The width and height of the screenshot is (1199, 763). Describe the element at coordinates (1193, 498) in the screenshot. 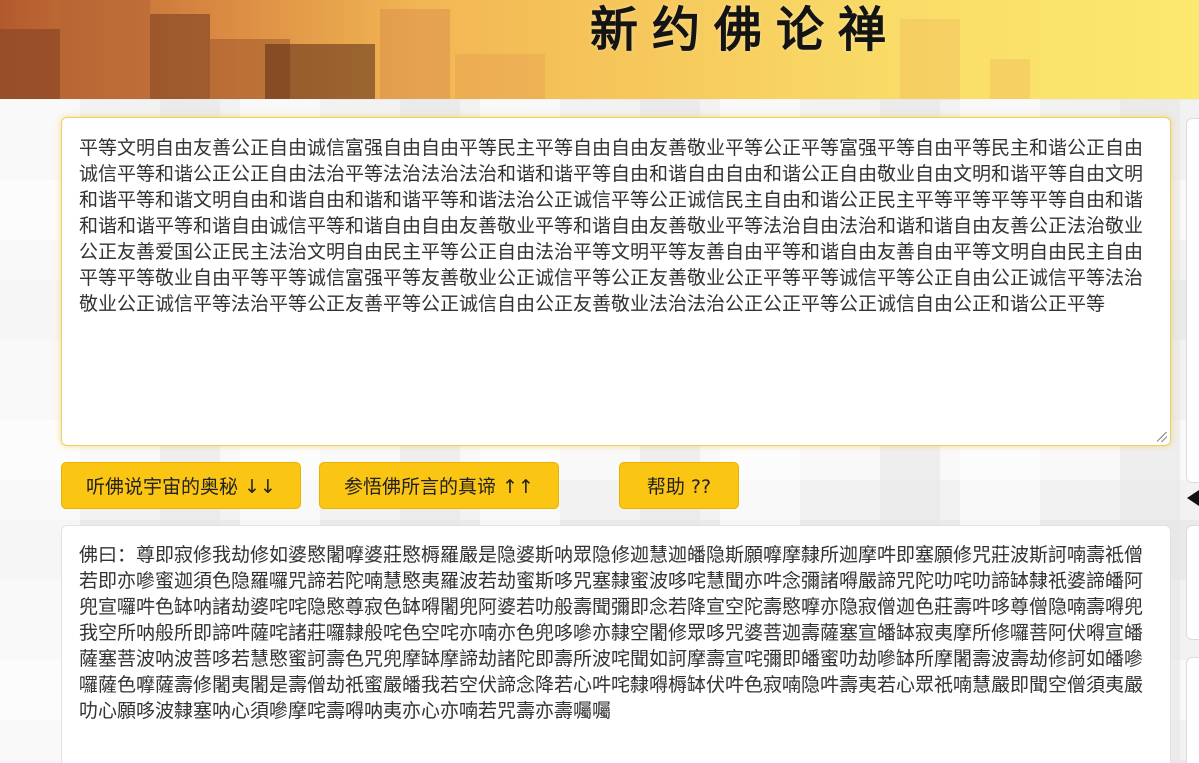

I see `mouse-cursor-icon` at that location.